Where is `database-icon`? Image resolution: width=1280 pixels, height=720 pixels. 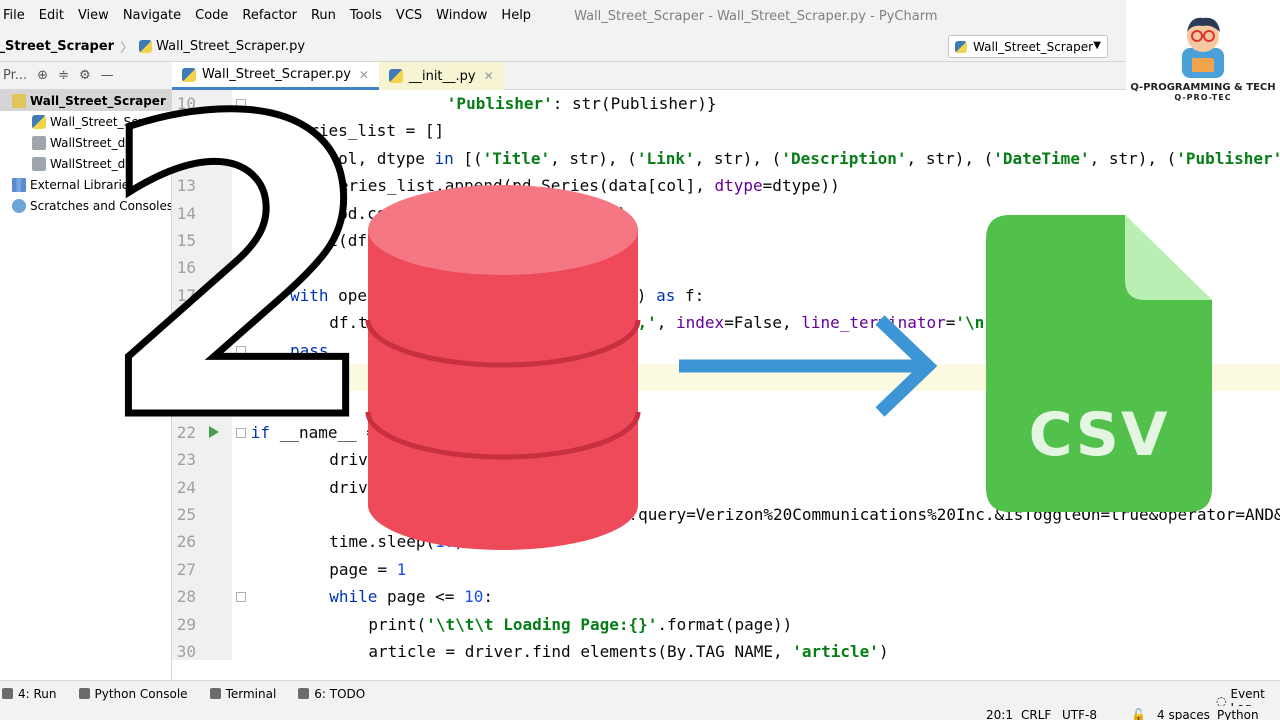 database-icon is located at coordinates (503, 367).